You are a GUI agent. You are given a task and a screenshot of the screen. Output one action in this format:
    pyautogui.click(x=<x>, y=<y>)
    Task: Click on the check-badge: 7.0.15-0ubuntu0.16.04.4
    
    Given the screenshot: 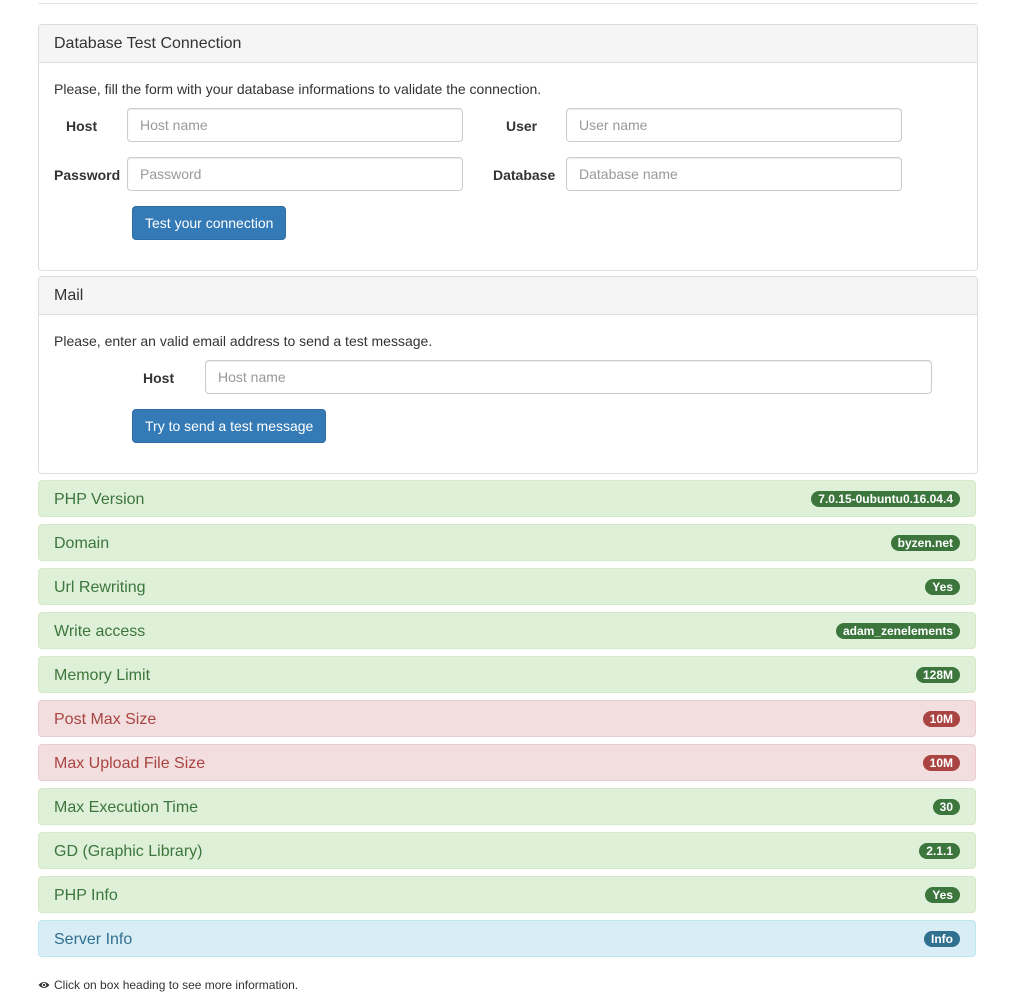 What is the action you would take?
    pyautogui.click(x=885, y=499)
    